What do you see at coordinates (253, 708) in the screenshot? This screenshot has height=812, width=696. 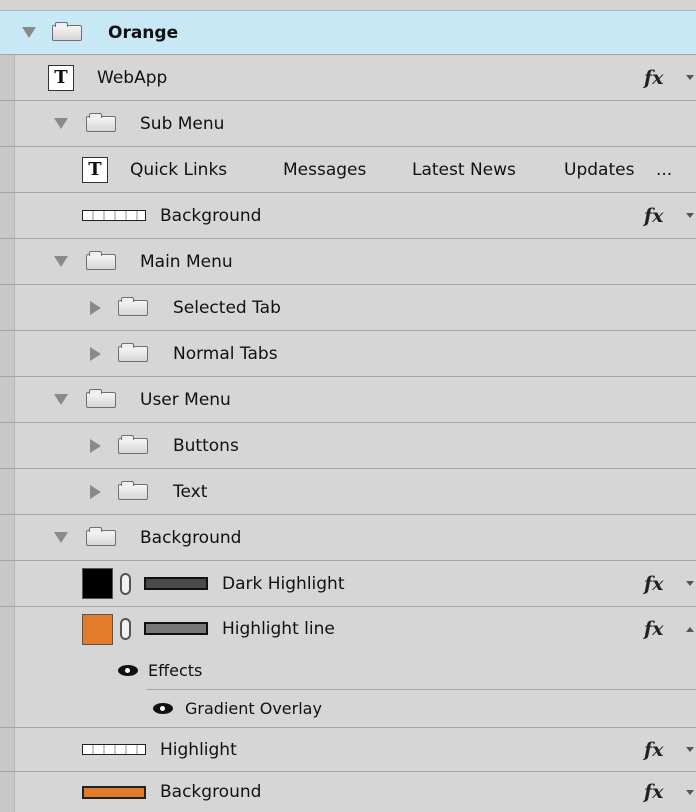 I see `gradient-overlay-label: Gradient Overlay` at bounding box center [253, 708].